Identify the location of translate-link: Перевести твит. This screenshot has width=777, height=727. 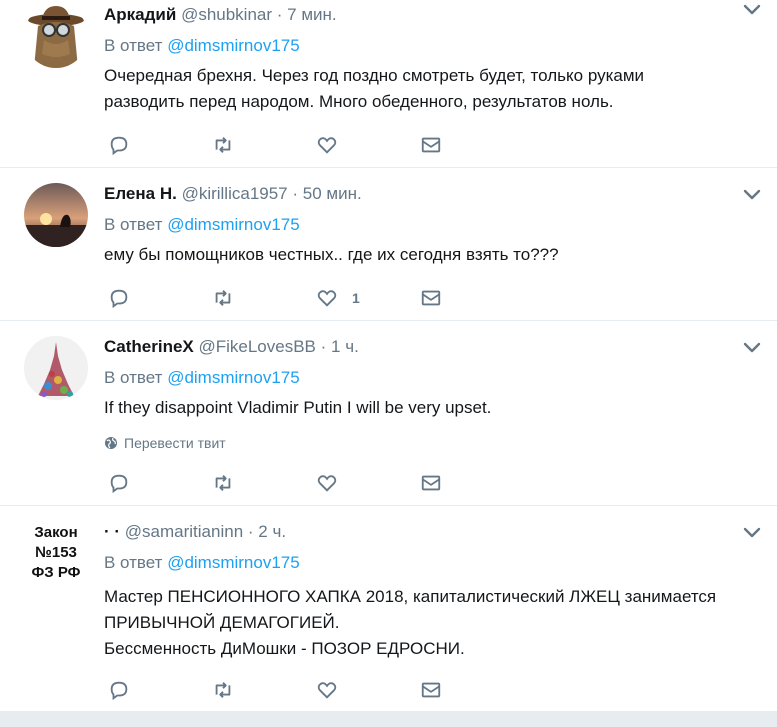
(430, 443).